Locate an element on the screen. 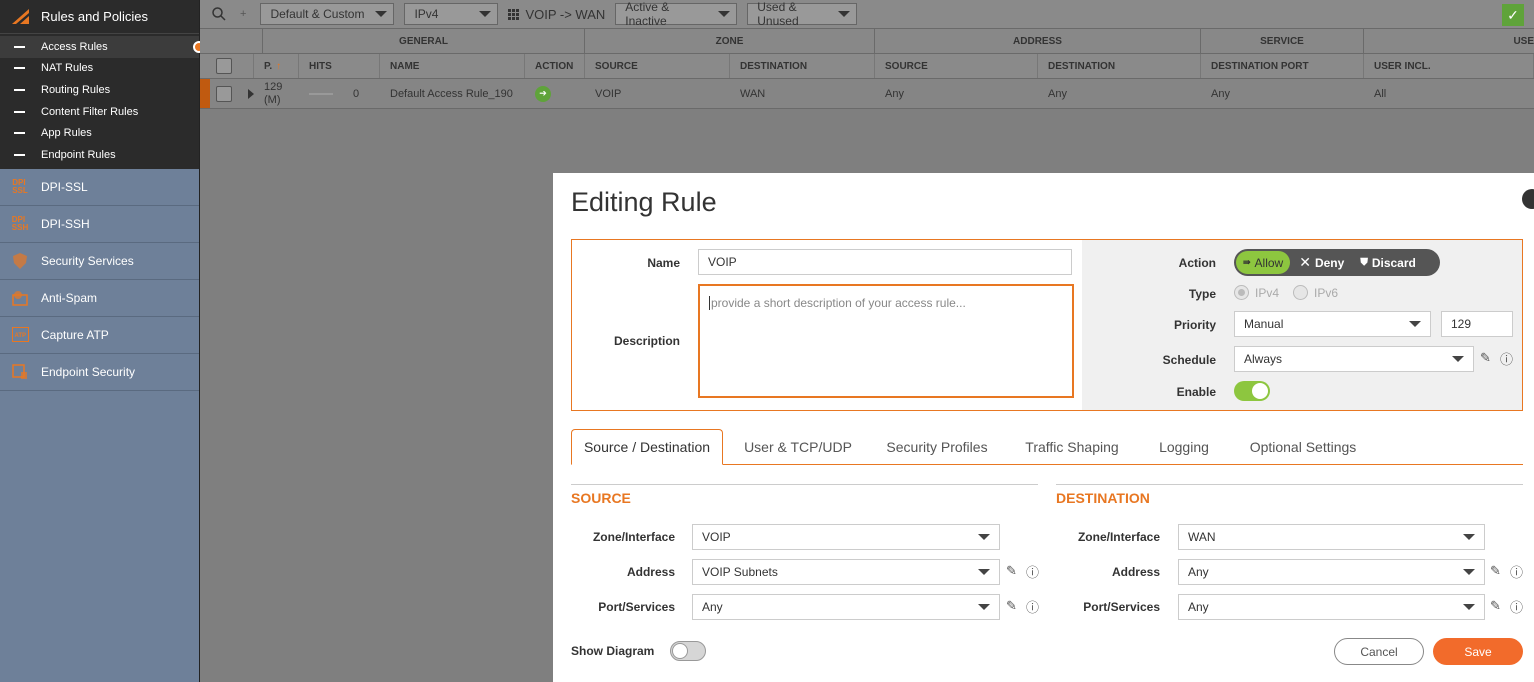  allow-button: ⇛ Allow is located at coordinates (1263, 262).